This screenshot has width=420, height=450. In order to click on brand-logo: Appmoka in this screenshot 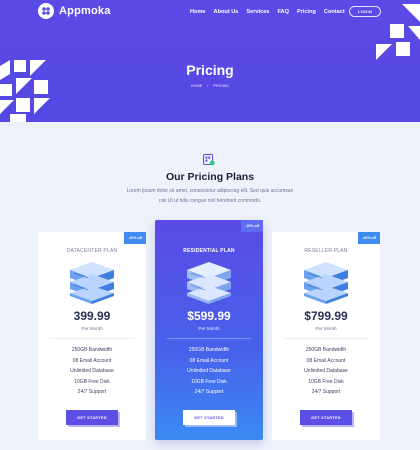, I will do `click(74, 11)`.